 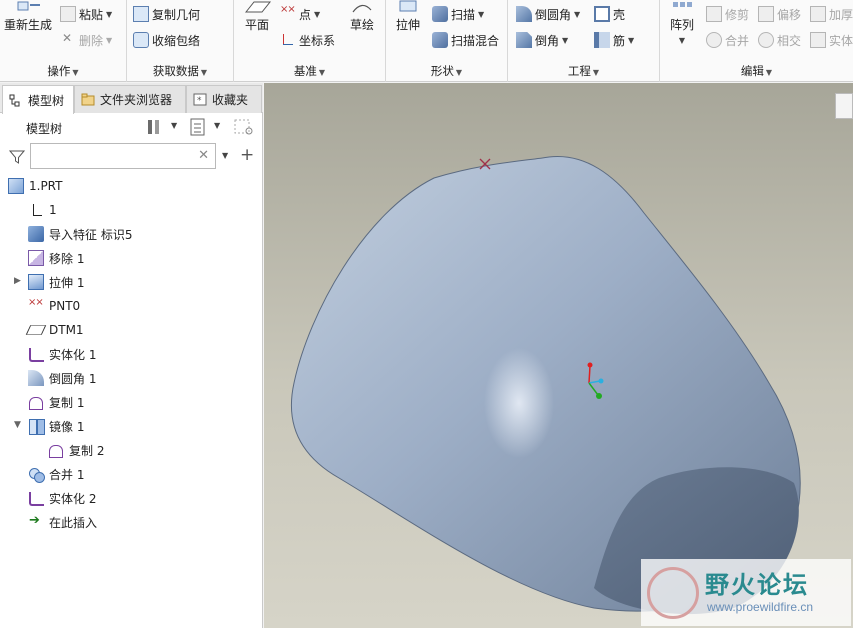 What do you see at coordinates (44, 129) in the screenshot?
I see `model-tree-title: 模型树` at bounding box center [44, 129].